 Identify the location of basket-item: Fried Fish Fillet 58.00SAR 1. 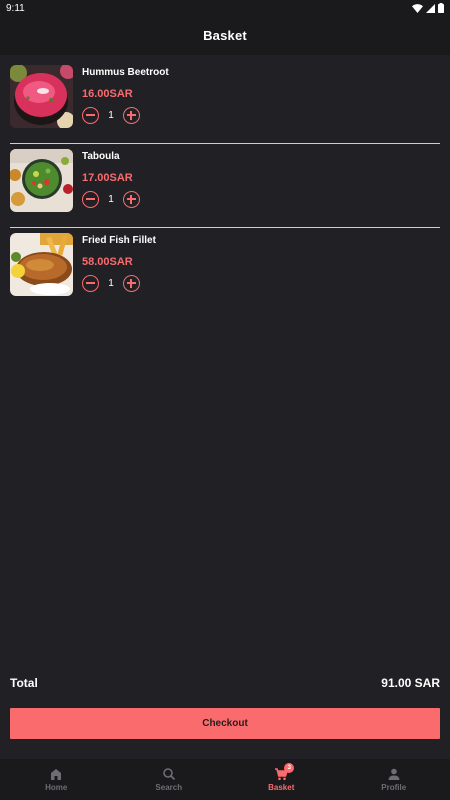
(225, 270).